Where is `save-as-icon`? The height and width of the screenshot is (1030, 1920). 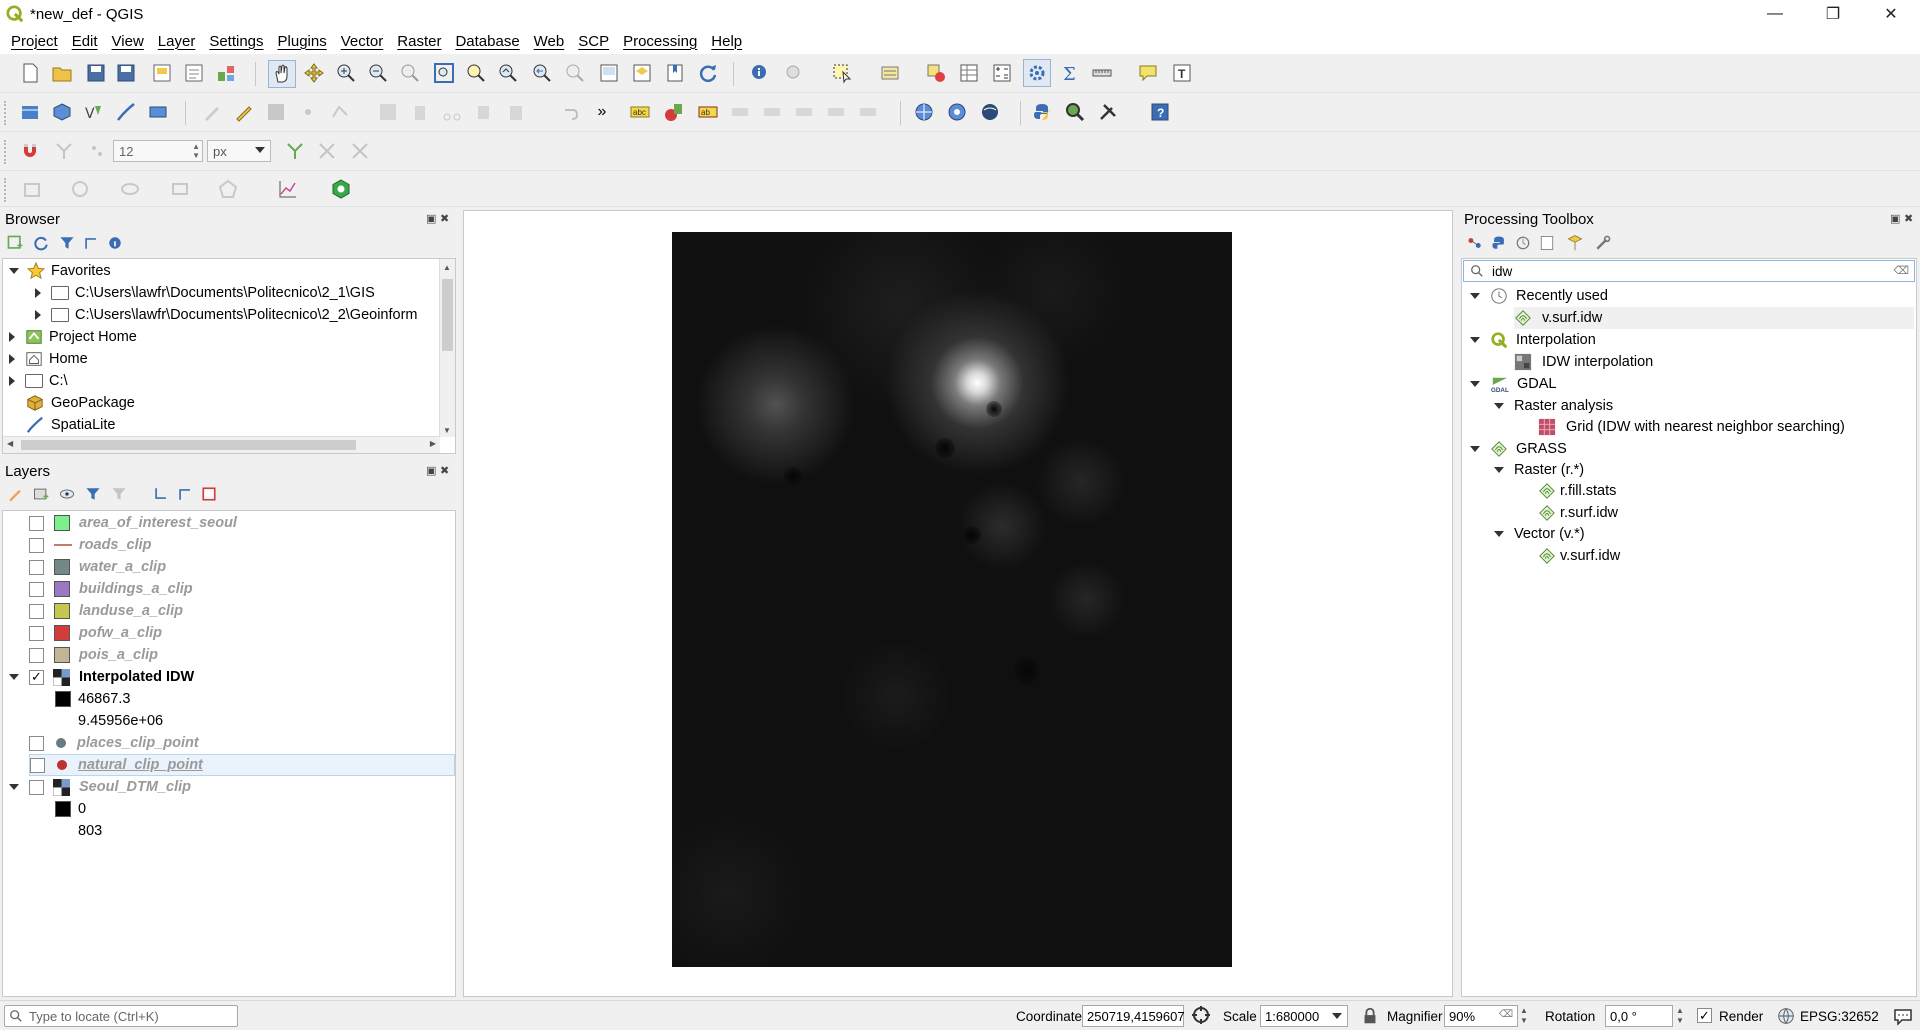
save-as-icon is located at coordinates (126, 73).